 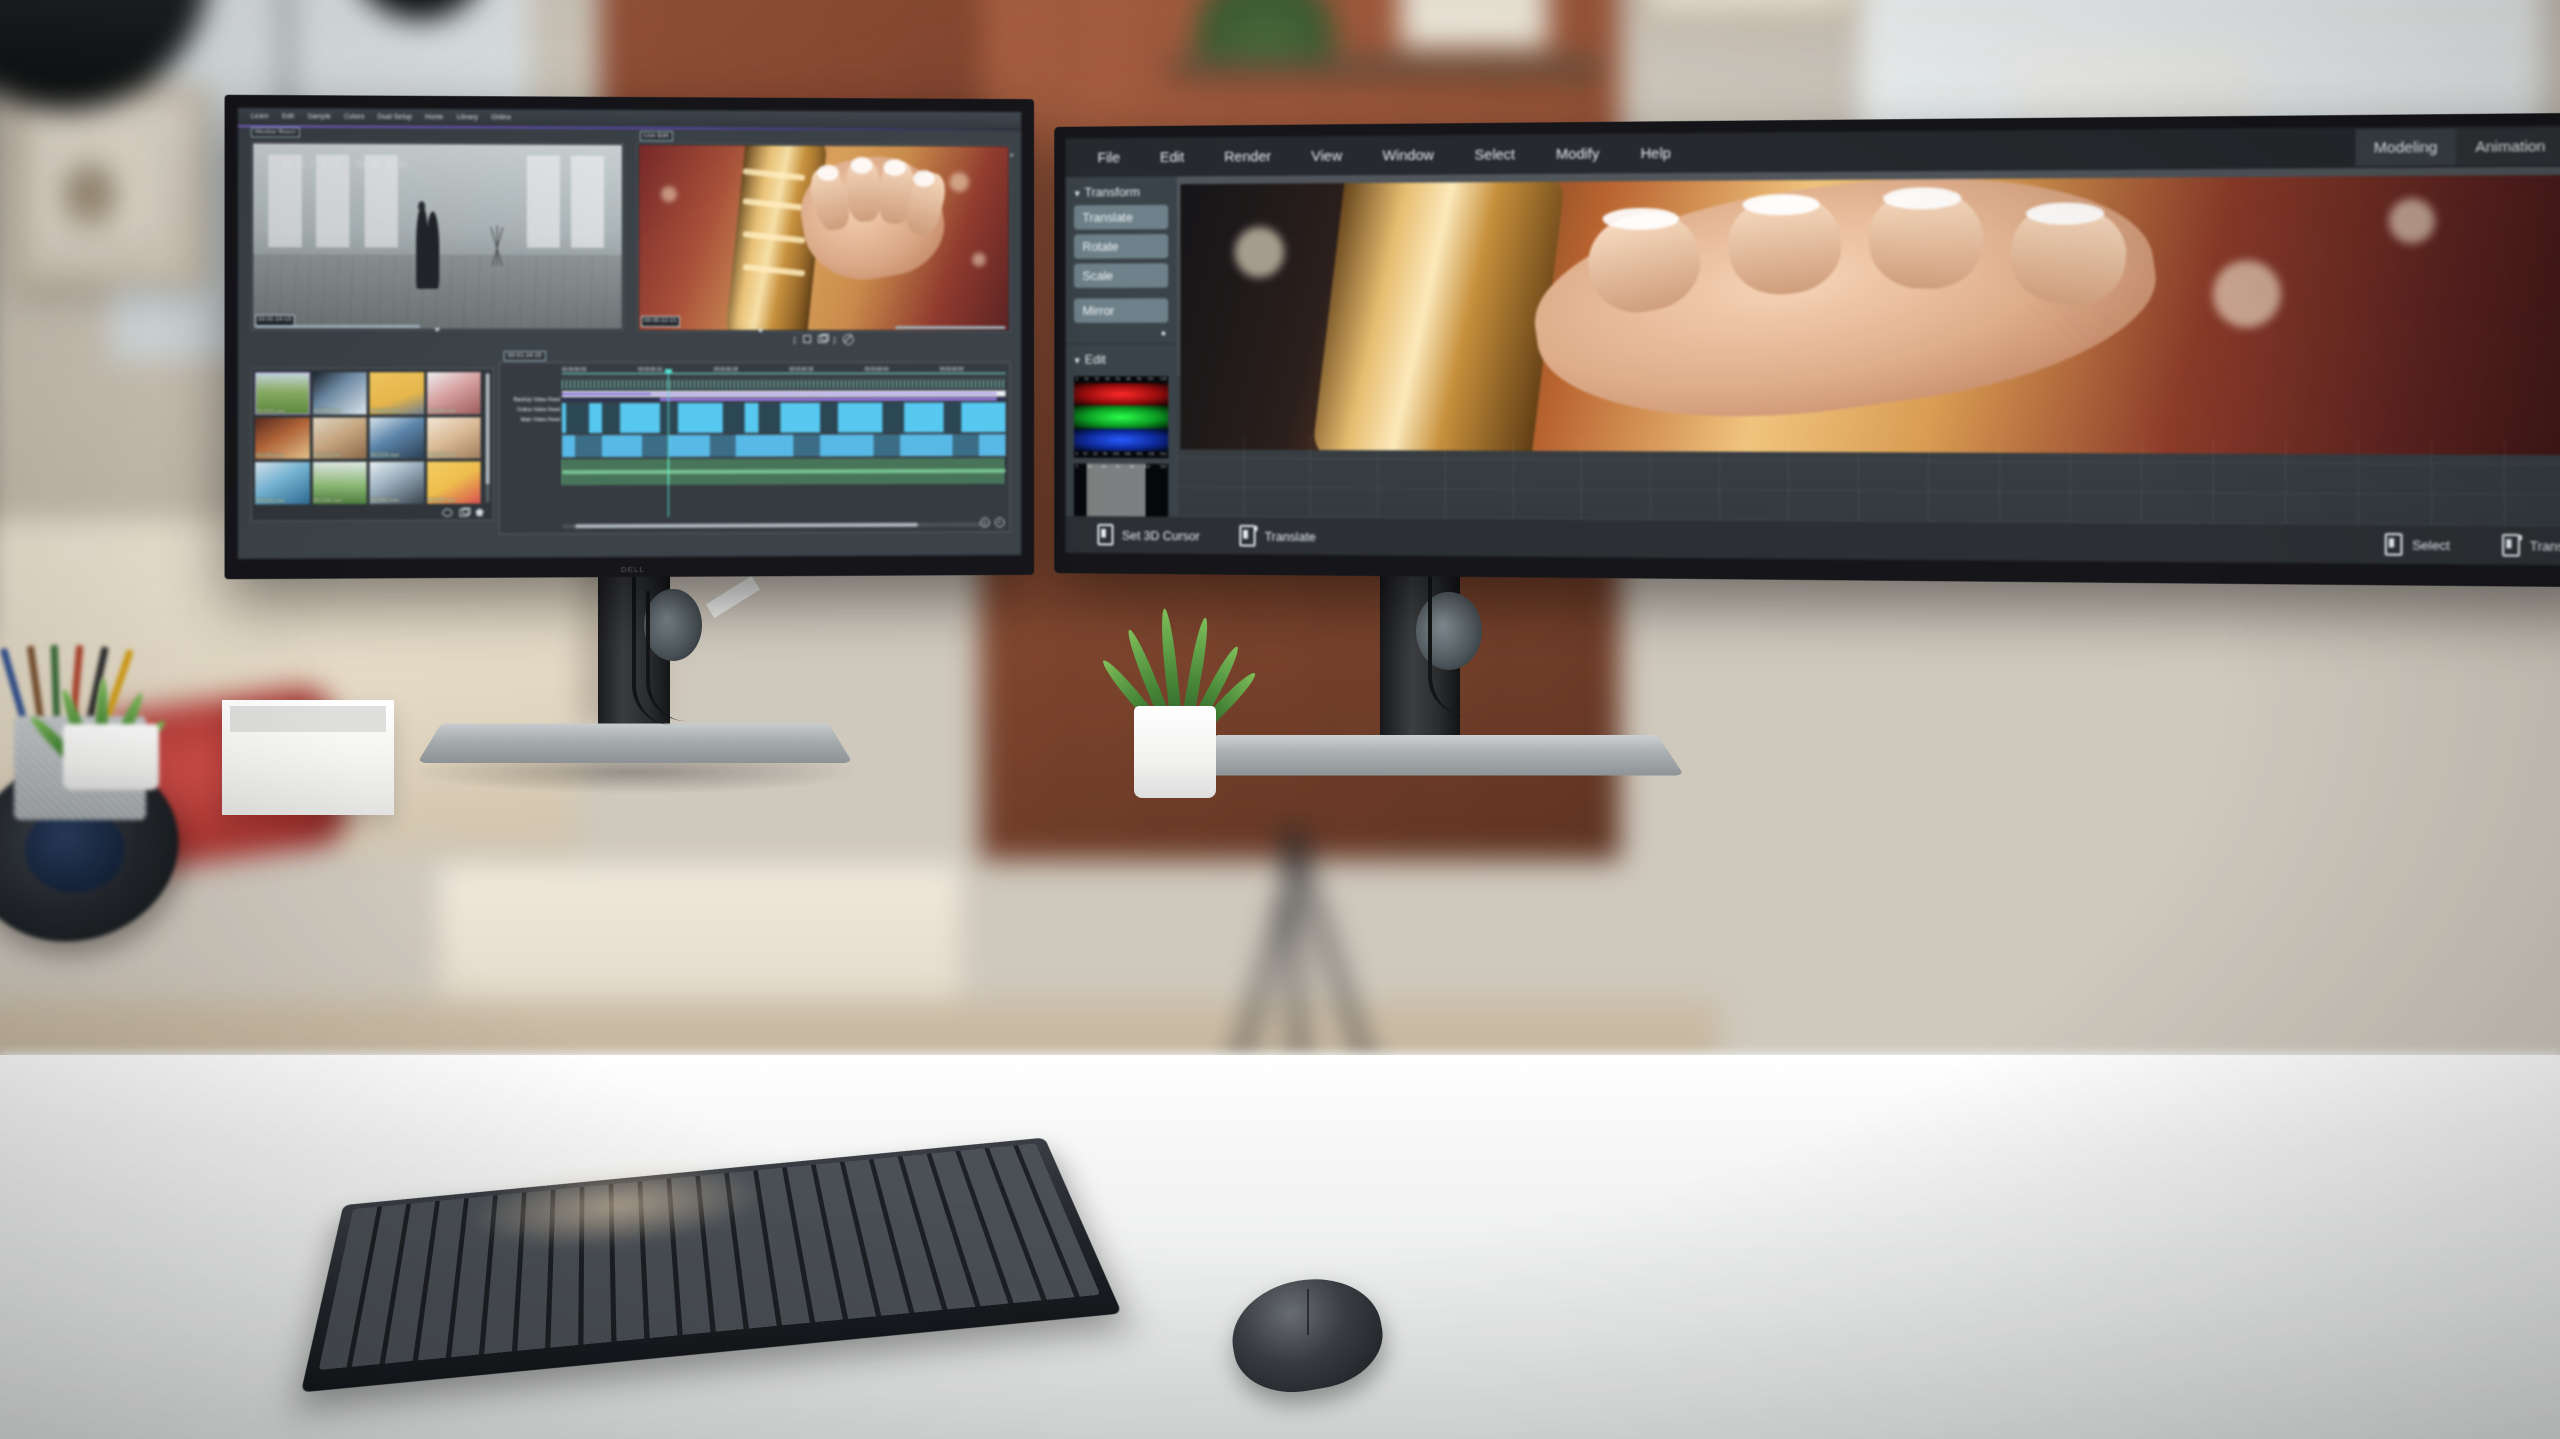 What do you see at coordinates (1098, 310) in the screenshot?
I see `mirror-button-label: Mirror` at bounding box center [1098, 310].